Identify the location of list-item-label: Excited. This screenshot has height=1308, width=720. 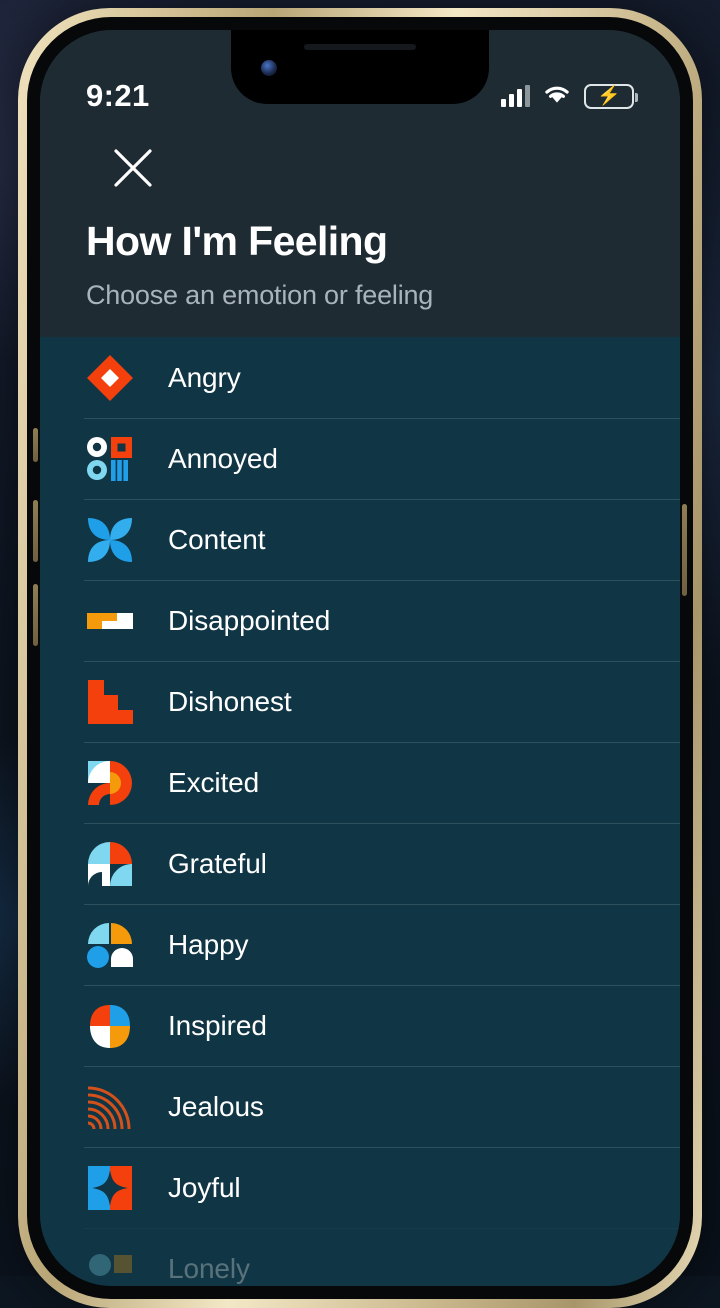
(214, 782).